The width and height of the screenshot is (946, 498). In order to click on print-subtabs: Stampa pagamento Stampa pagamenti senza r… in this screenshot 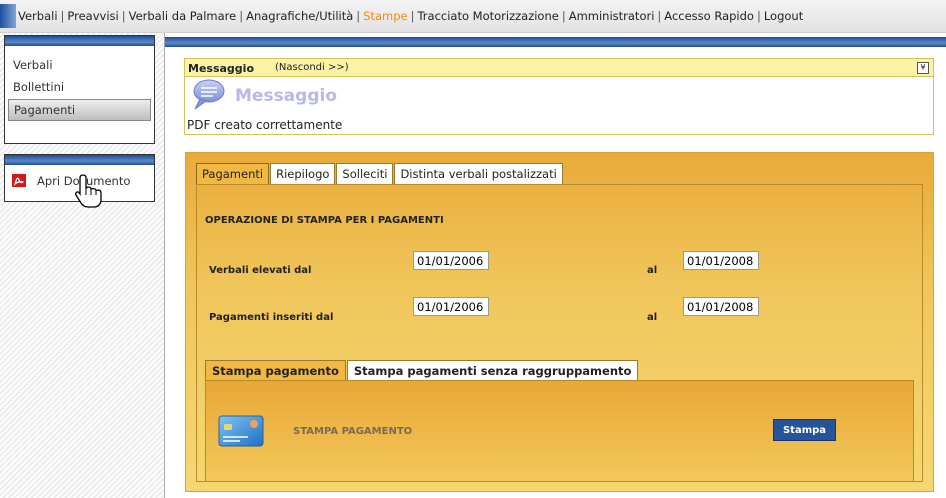, I will do `click(422, 370)`.